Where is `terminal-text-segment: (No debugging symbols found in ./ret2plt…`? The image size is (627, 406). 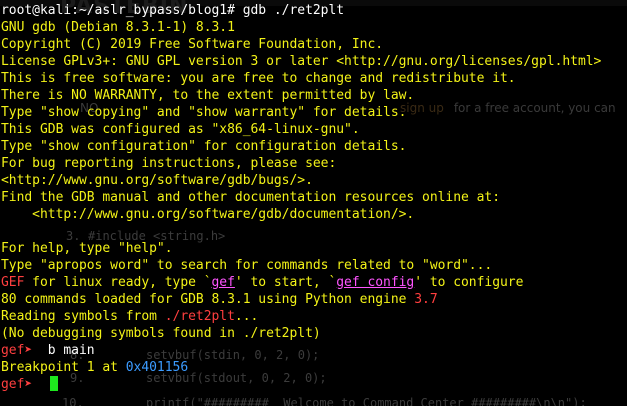
terminal-text-segment: (No debugging symbols found in ./ret2plt… is located at coordinates (161, 333).